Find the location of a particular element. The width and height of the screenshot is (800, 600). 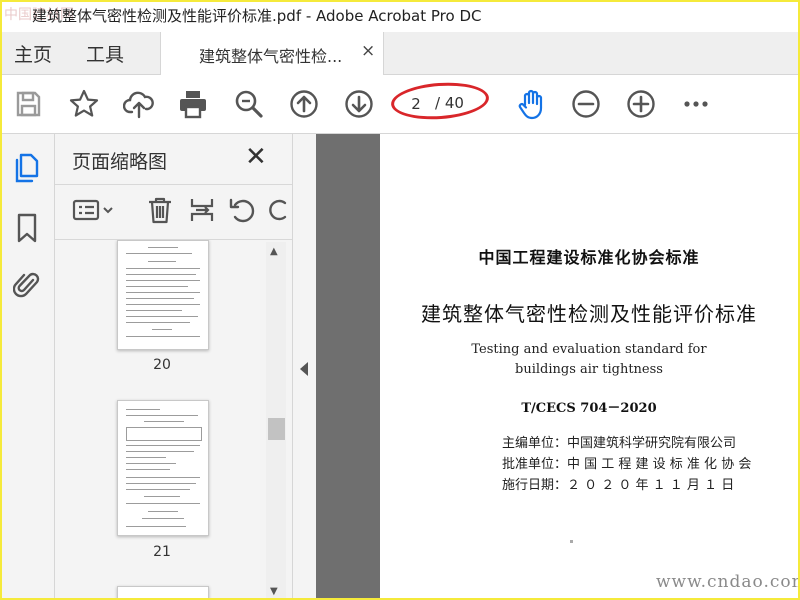

thumbnail-label-20: 20 is located at coordinates (162, 365).